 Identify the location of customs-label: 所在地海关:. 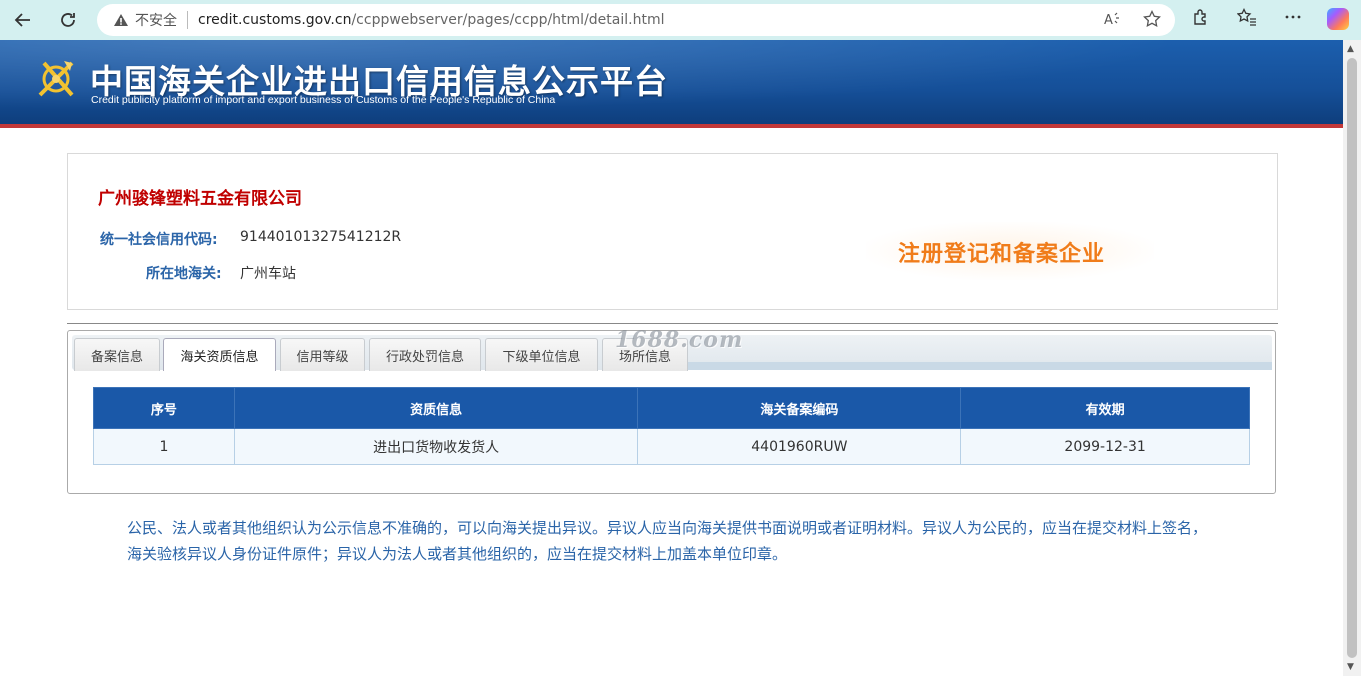
(184, 274).